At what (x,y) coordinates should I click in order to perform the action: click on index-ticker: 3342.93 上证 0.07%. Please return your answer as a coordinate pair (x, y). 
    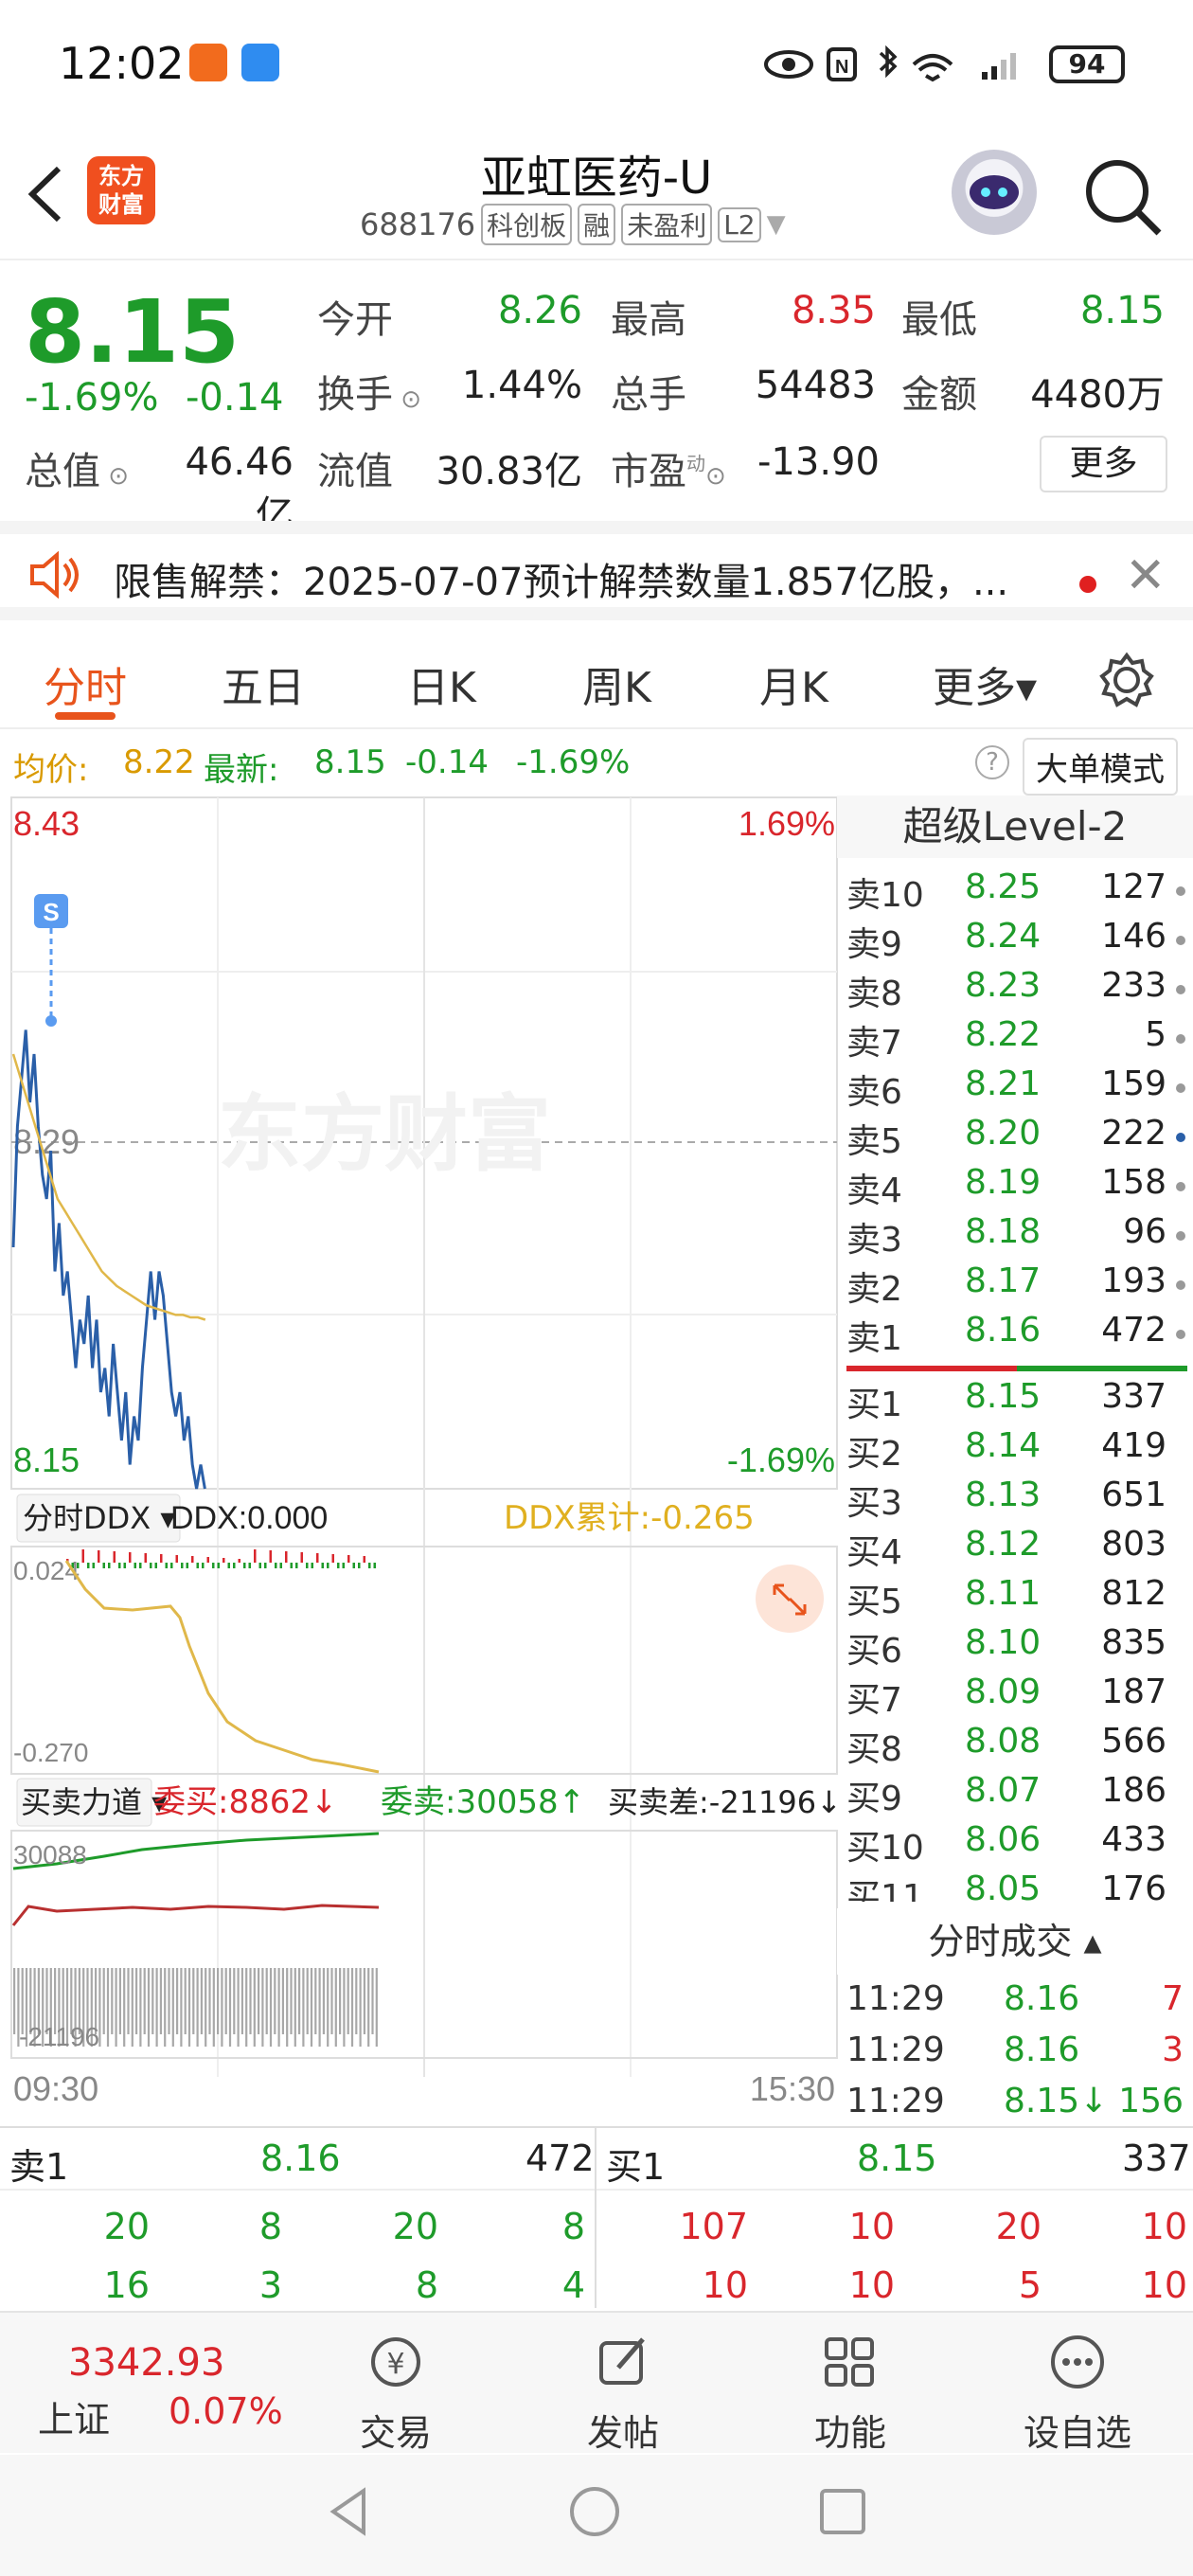
    Looking at the image, I should click on (142, 2384).